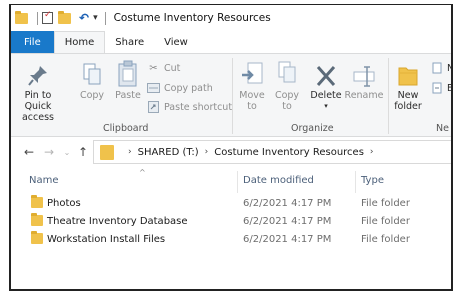 The width and height of the screenshot is (456, 293). What do you see at coordinates (326, 73) in the screenshot?
I see `delete-x-icon` at bounding box center [326, 73].